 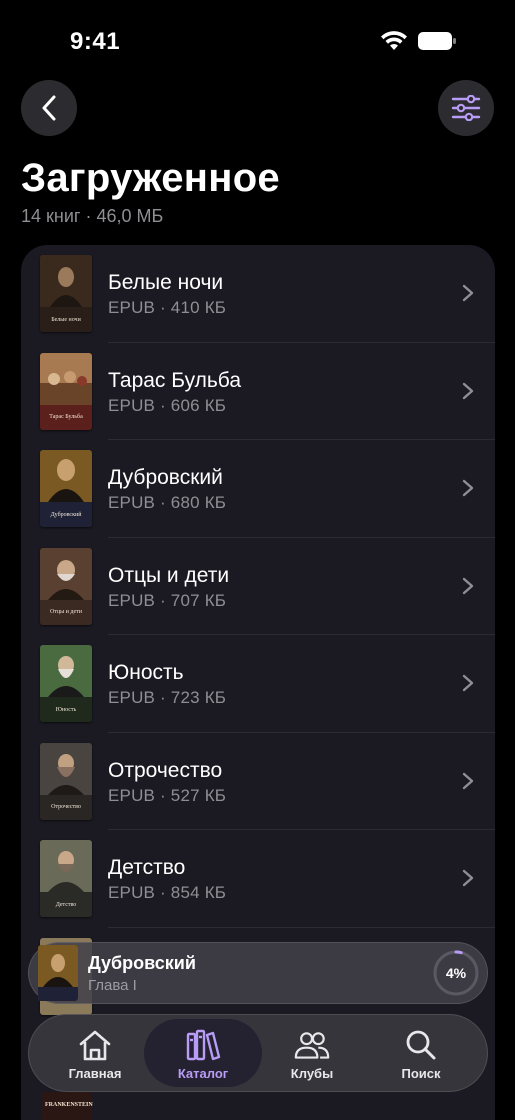 I want to click on list-item: Белые ночи Белые ночи EPUB · 410 КБ, so click(x=258, y=294).